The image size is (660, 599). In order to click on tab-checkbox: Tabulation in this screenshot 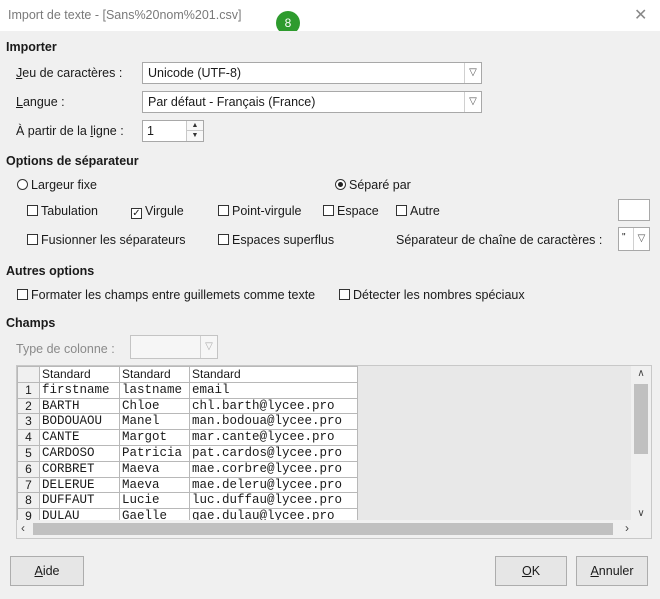, I will do `click(62, 211)`.